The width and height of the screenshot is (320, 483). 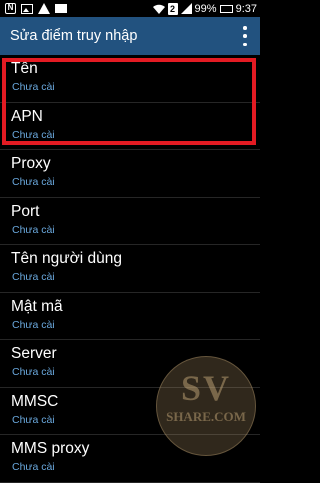 What do you see at coordinates (246, 8) in the screenshot?
I see `clock: 9:37` at bounding box center [246, 8].